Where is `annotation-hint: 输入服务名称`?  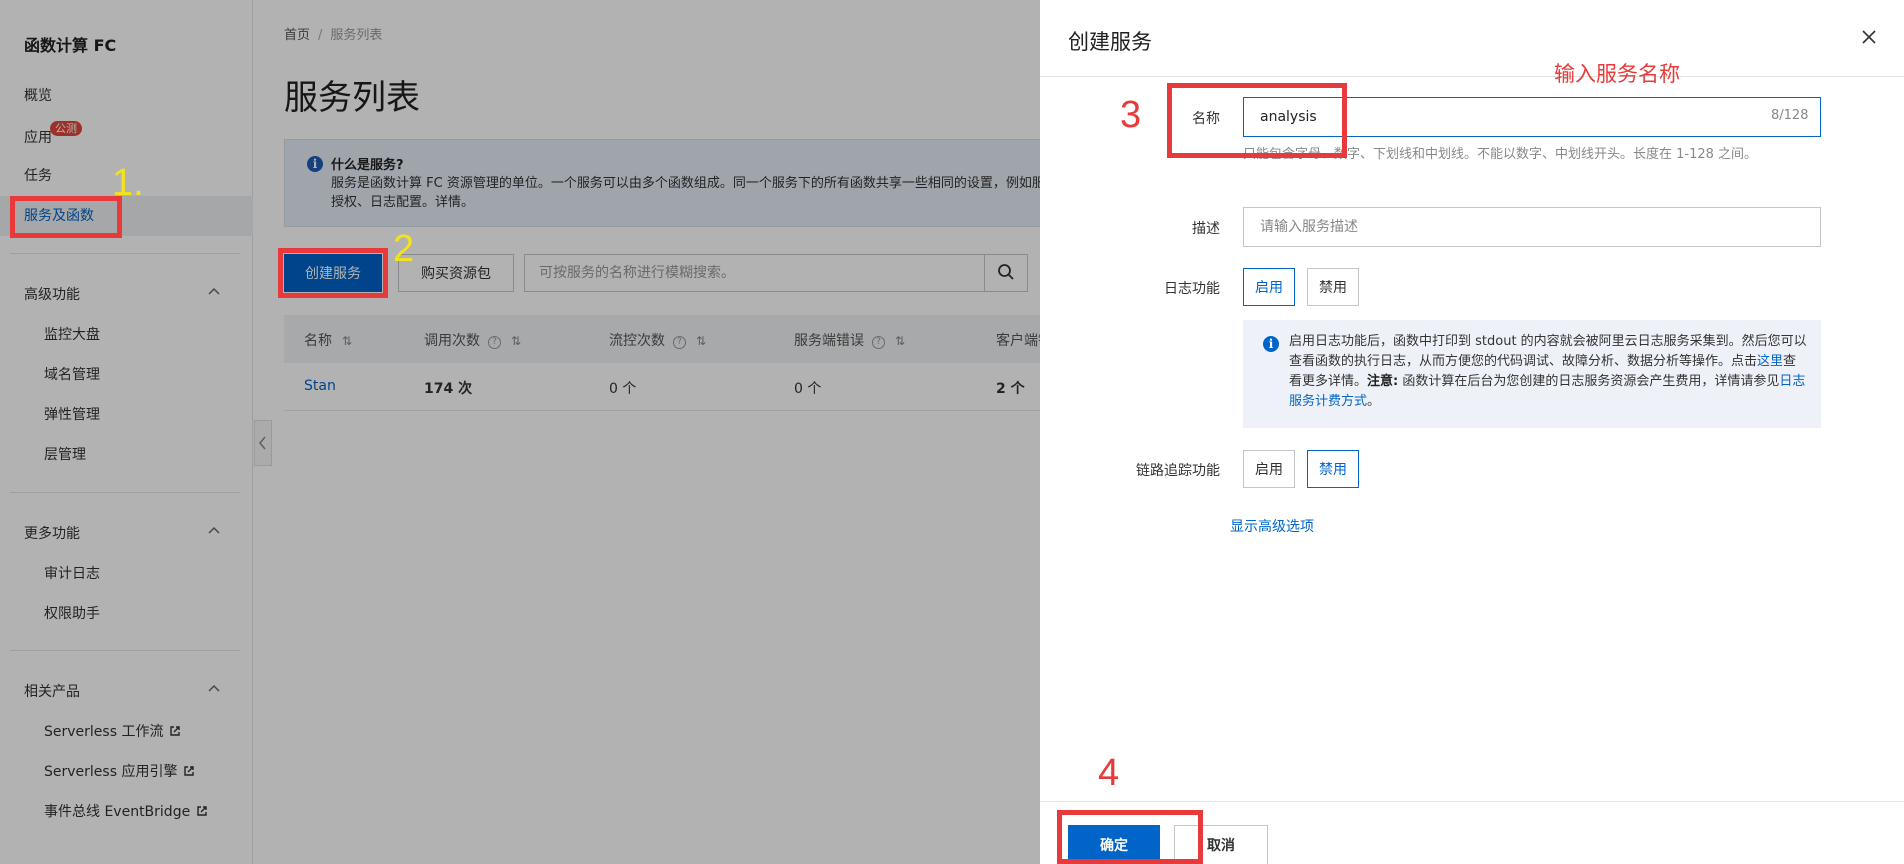 annotation-hint: 输入服务名称 is located at coordinates (1617, 74).